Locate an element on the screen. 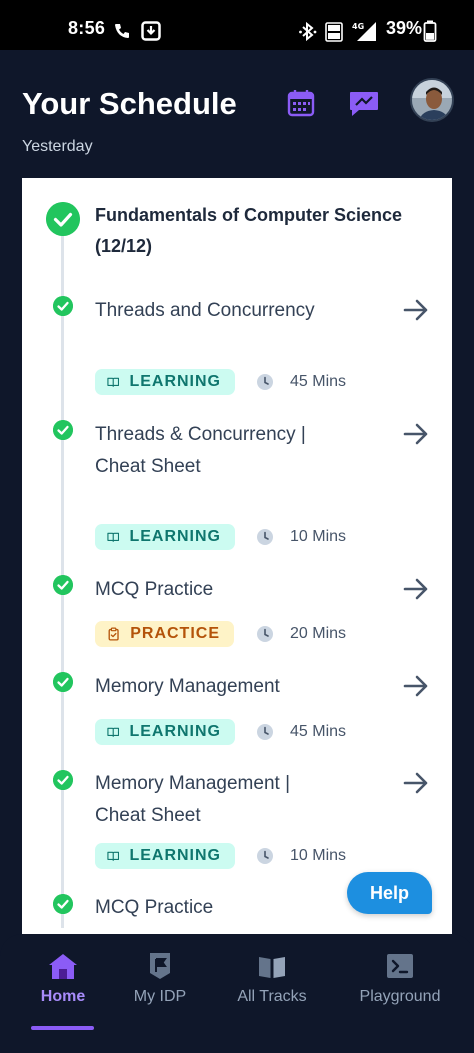 The height and width of the screenshot is (1053, 474). bottom-nav: Home My IDP All Tracks Playground is located at coordinates (237, 984).